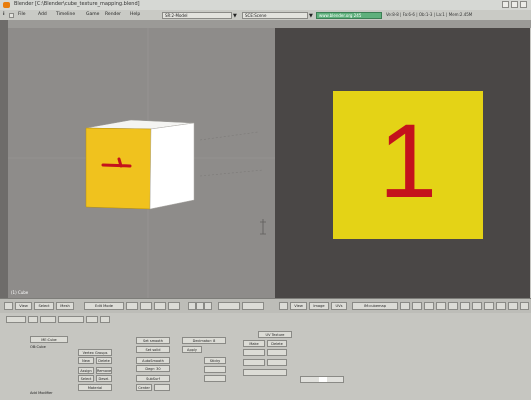 The width and height of the screenshot is (531, 400). I want to click on image-name-field: IM:cubemap, so click(375, 306).